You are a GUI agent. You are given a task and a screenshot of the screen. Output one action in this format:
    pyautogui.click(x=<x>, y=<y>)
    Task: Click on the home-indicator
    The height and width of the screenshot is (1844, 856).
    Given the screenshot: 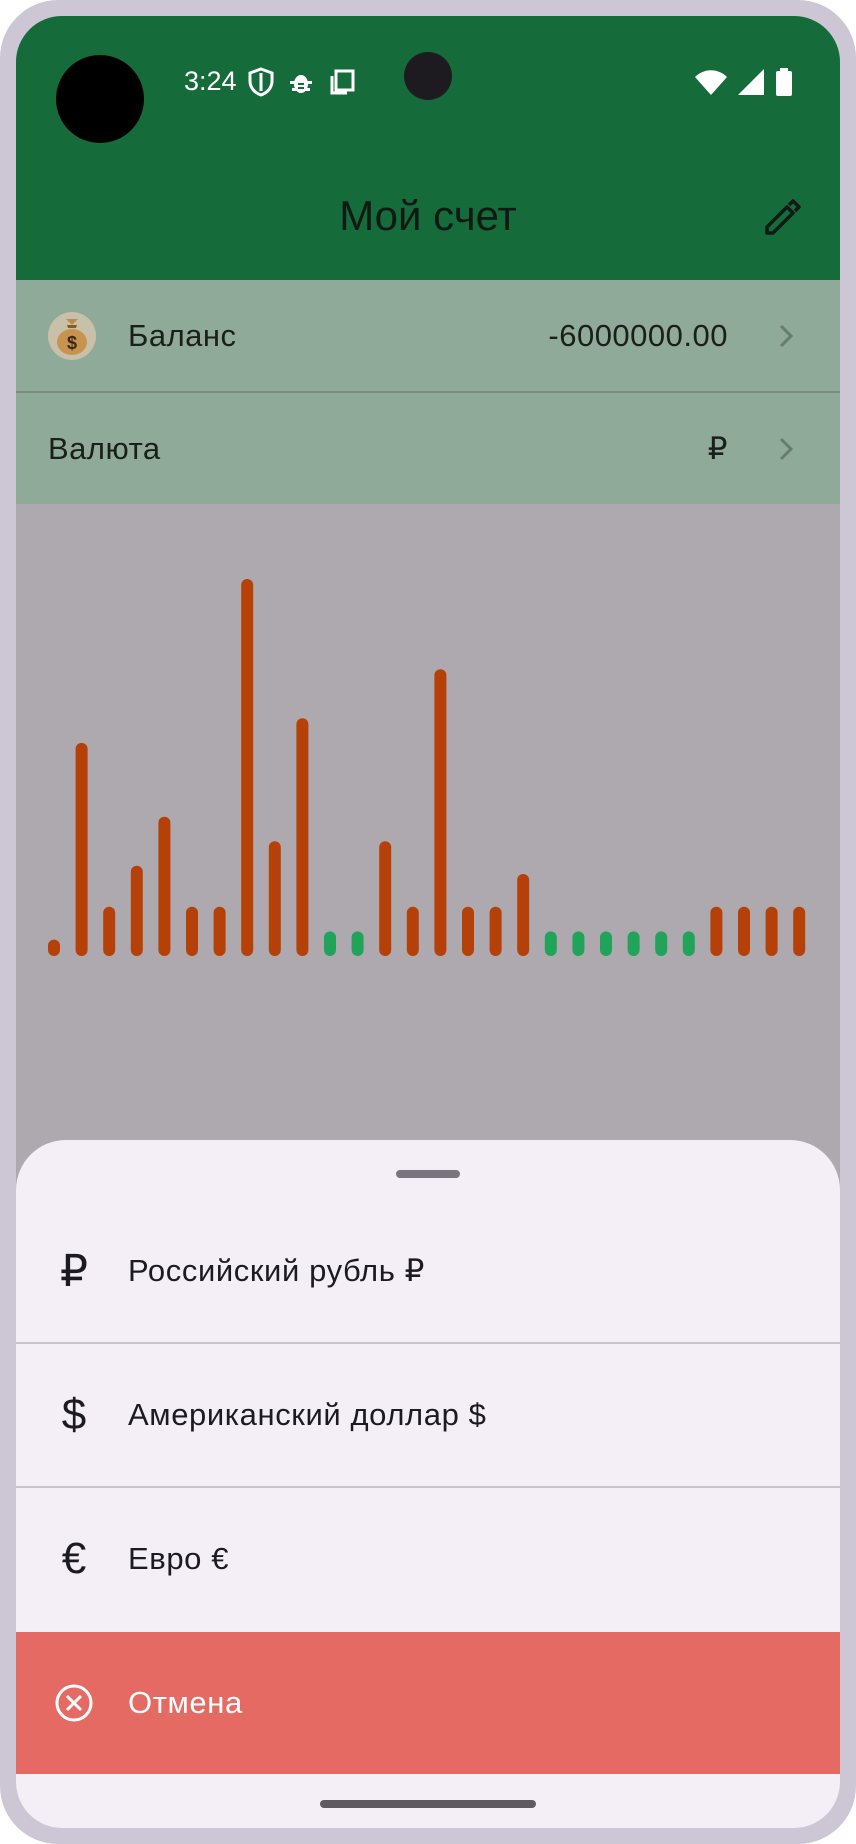 What is the action you would take?
    pyautogui.click(x=428, y=1804)
    